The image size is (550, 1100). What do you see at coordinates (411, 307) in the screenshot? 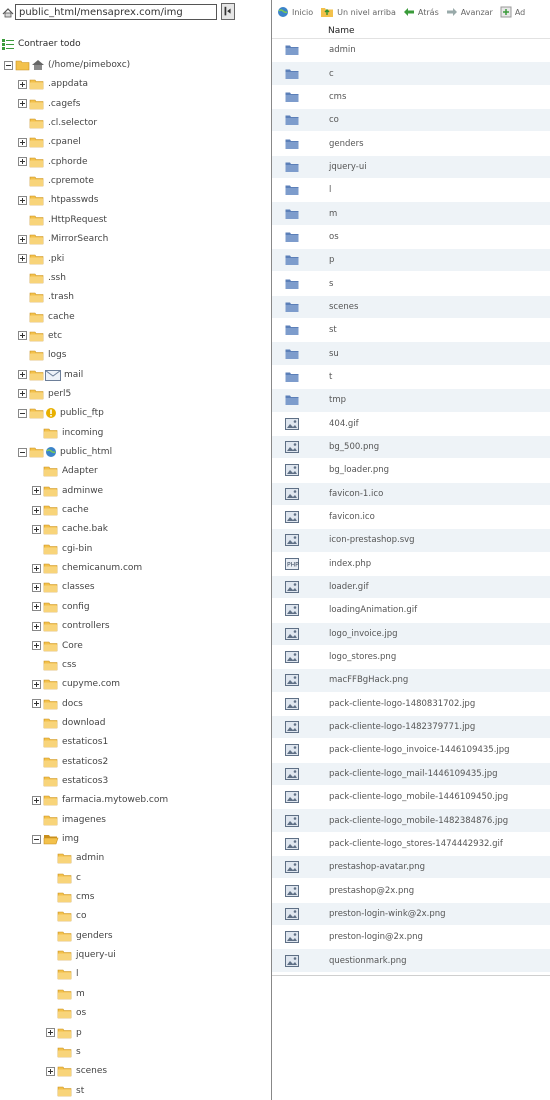
I see `file-row: scenes` at bounding box center [411, 307].